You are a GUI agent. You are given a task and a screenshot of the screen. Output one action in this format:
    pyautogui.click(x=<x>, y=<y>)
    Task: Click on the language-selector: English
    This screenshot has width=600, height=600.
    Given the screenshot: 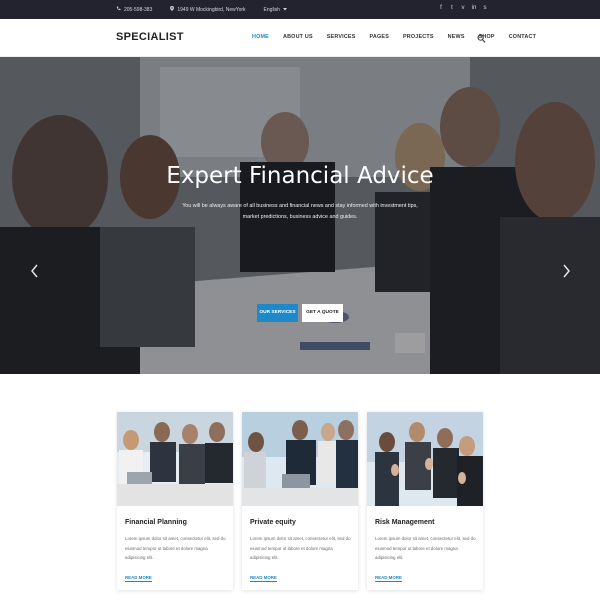 What is the action you would take?
    pyautogui.click(x=275, y=10)
    